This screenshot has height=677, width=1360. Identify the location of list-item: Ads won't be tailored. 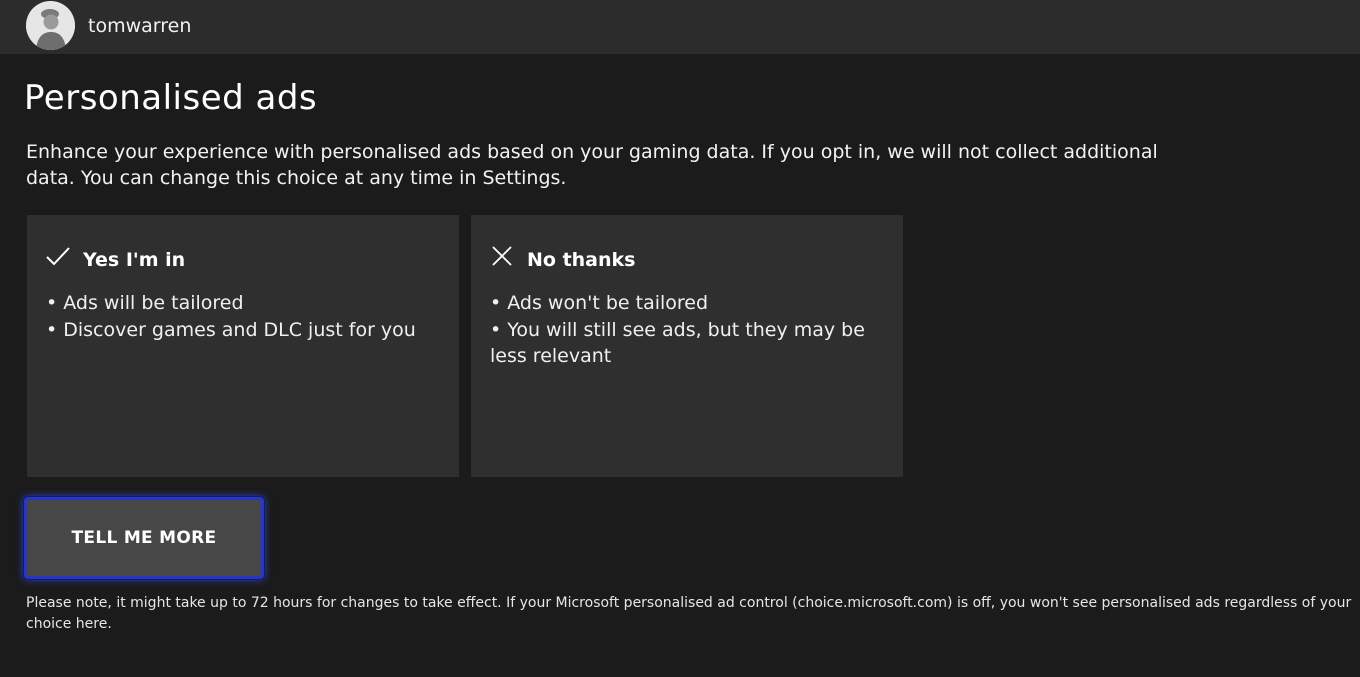
(690, 303).